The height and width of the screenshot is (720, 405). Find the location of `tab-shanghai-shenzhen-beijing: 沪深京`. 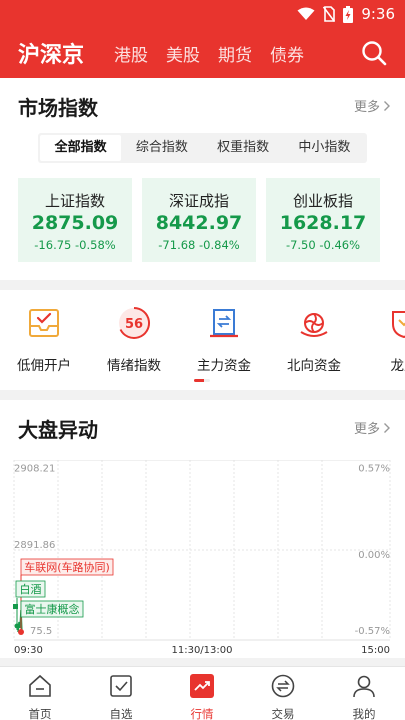

tab-shanghai-shenzhen-beijing: 沪深京 is located at coordinates (51, 53).